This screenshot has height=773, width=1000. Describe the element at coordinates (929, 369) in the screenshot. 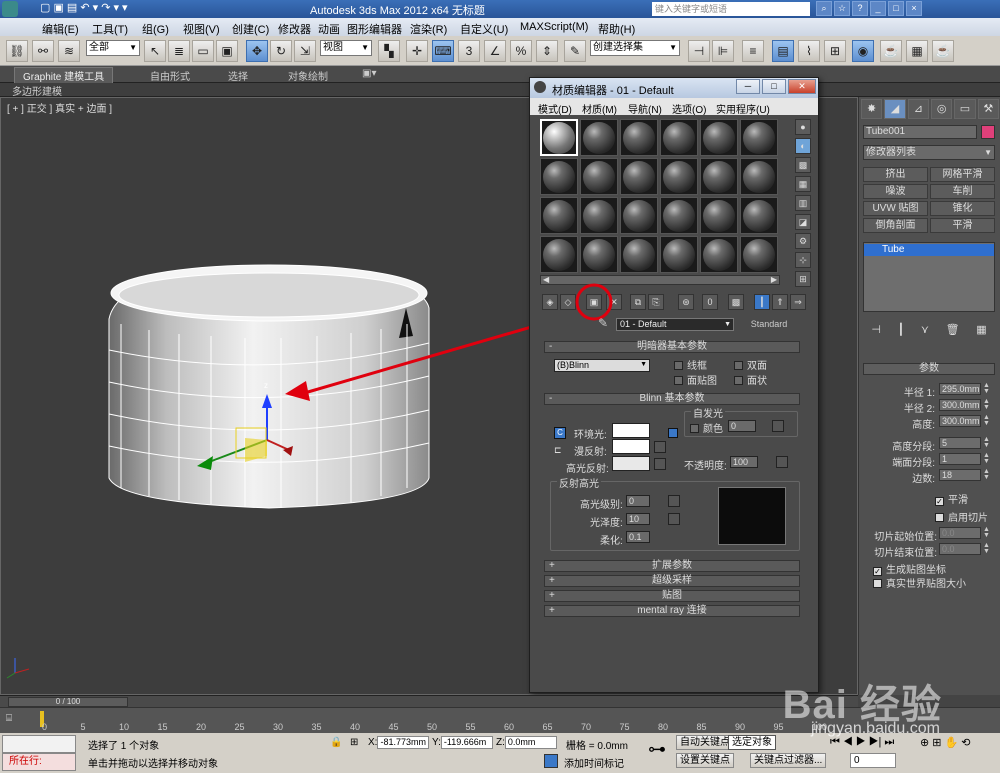

I see `parameters-rollout-header: 参数` at that location.